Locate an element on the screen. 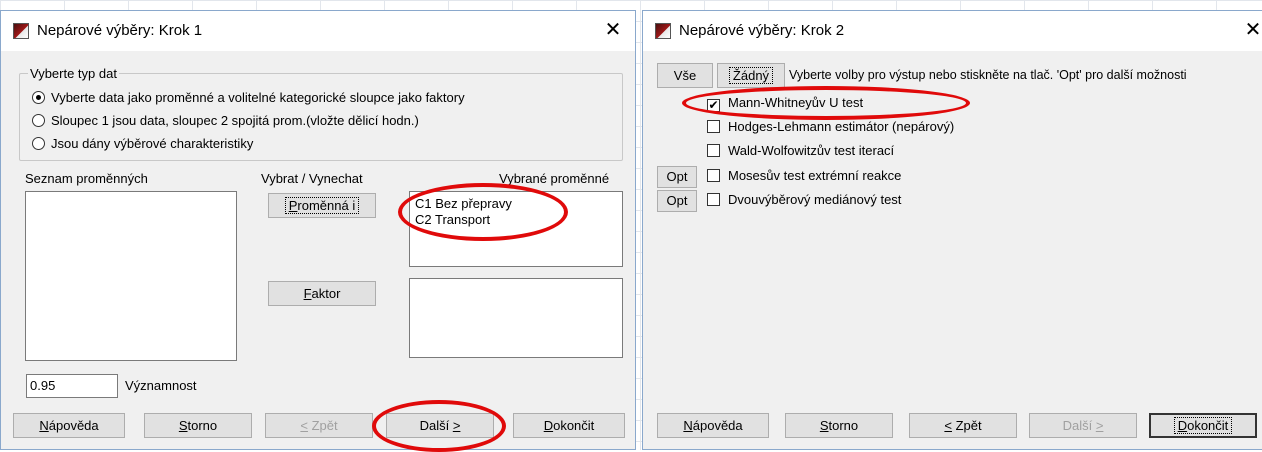 The height and width of the screenshot is (452, 1262). test-option-median: Dvouvýběrový mediánový test is located at coordinates (804, 201).